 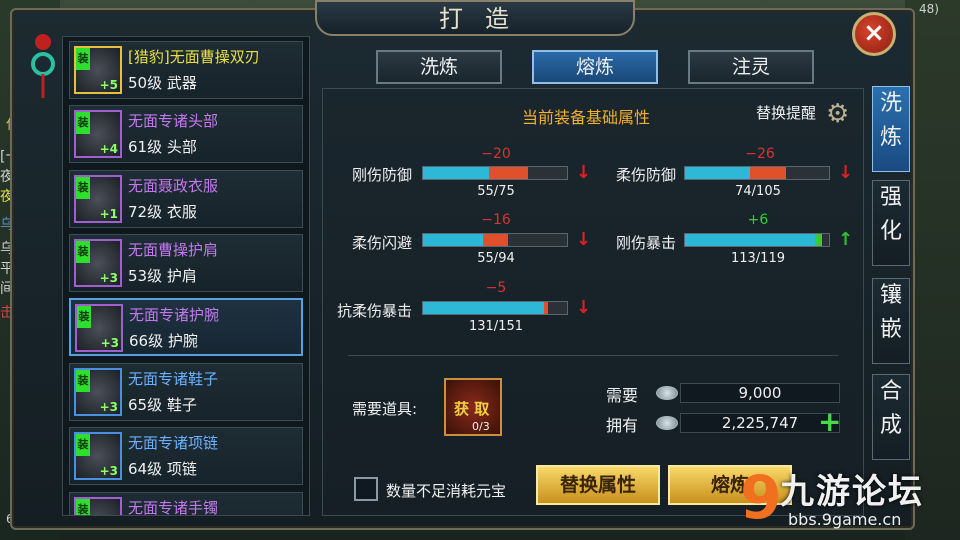 I want to click on item-level: 61级 头部, so click(x=162, y=147).